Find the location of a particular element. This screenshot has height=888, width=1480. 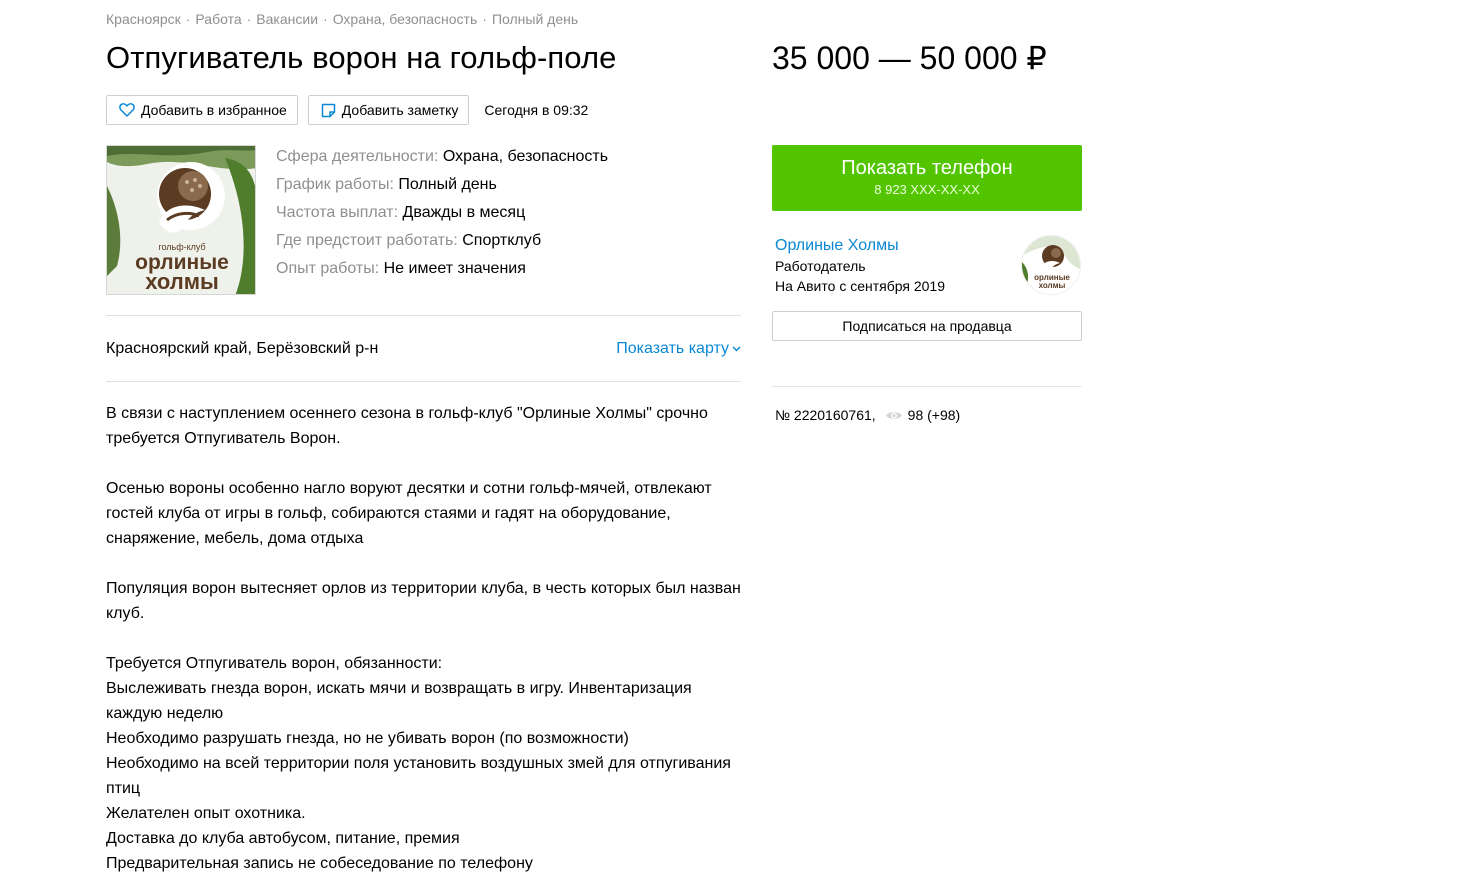

param-schedule: График работы: Полный день is located at coordinates (386, 184).